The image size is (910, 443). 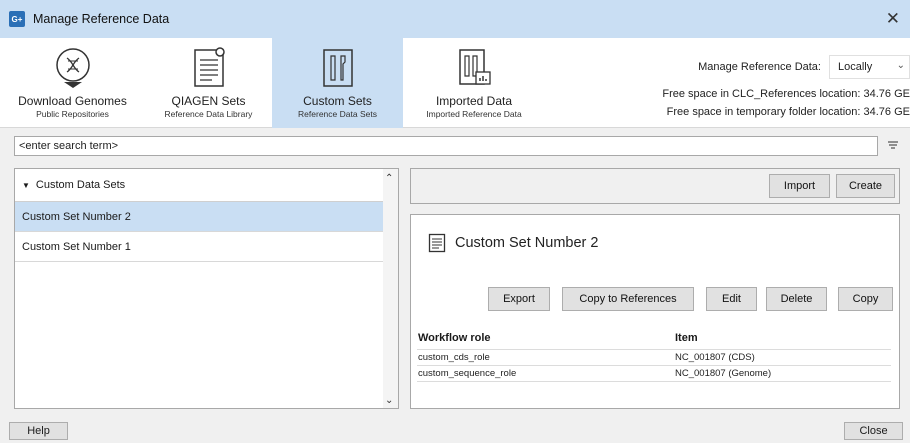 I want to click on header-label: Custom Data Sets, so click(x=80, y=185).